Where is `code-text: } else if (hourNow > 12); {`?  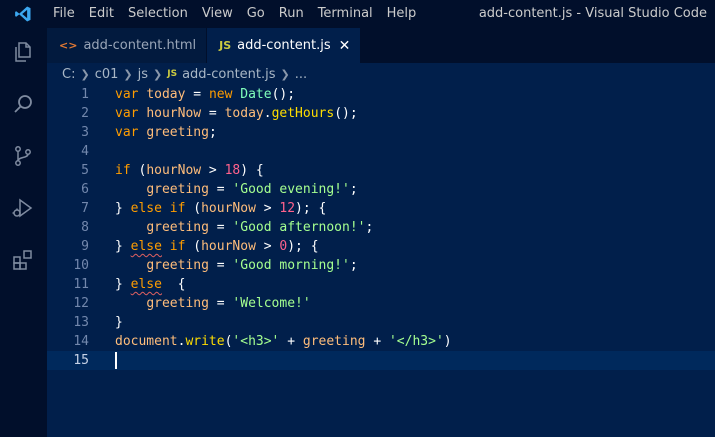
code-text: } else if (hourNow > 12); { is located at coordinates (220, 208).